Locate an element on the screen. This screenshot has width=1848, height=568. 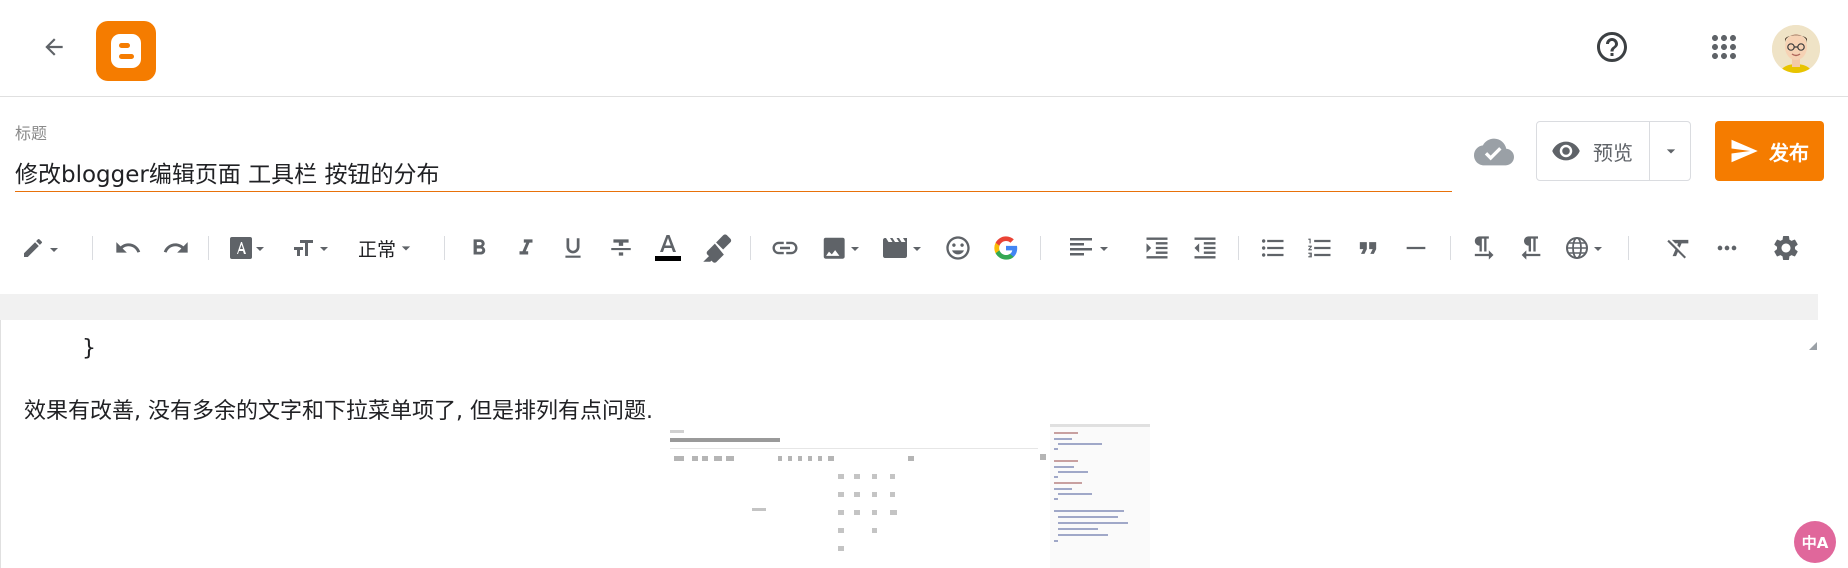
eye-icon is located at coordinates (1566, 151).